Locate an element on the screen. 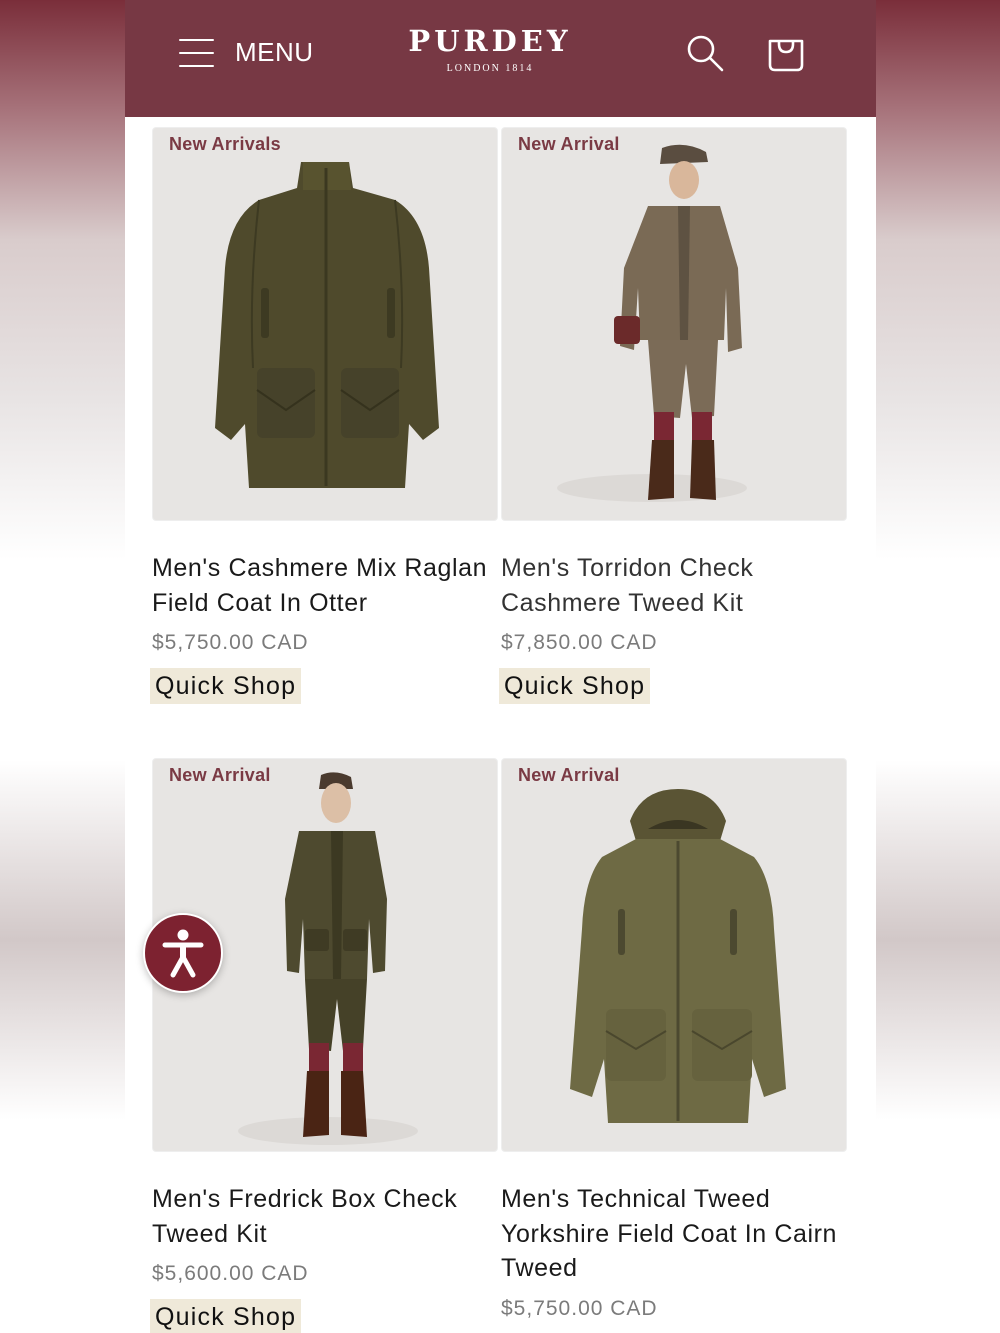 This screenshot has height=1333, width=1000. menu-button: MENU is located at coordinates (246, 52).